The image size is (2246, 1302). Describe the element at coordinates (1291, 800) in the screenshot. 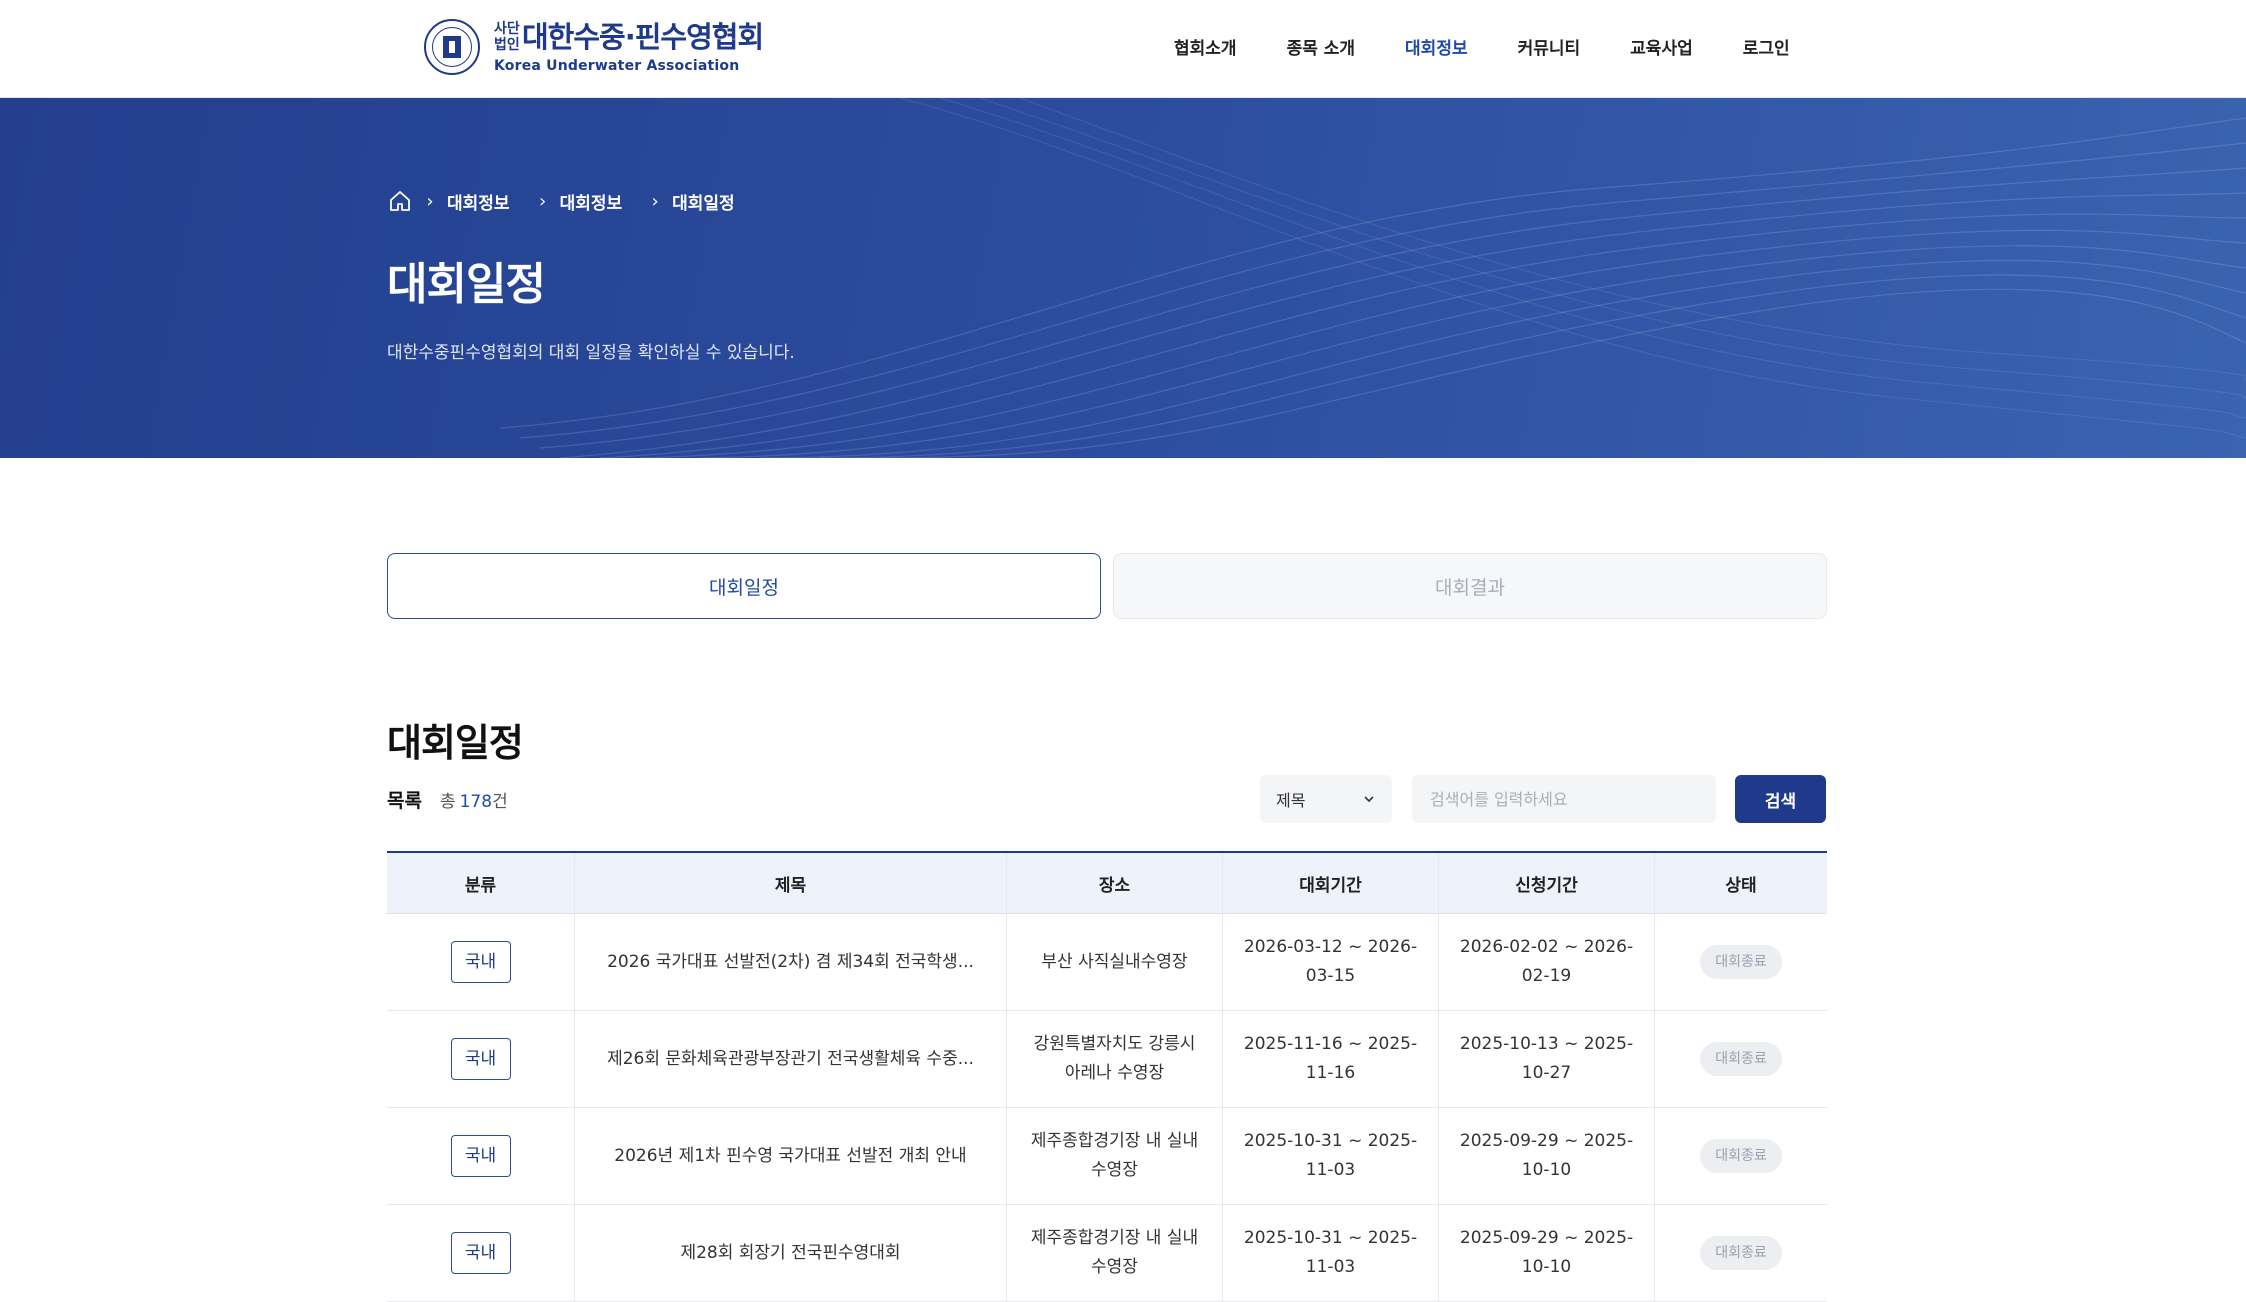

I see `search-type-value: 제목` at that location.